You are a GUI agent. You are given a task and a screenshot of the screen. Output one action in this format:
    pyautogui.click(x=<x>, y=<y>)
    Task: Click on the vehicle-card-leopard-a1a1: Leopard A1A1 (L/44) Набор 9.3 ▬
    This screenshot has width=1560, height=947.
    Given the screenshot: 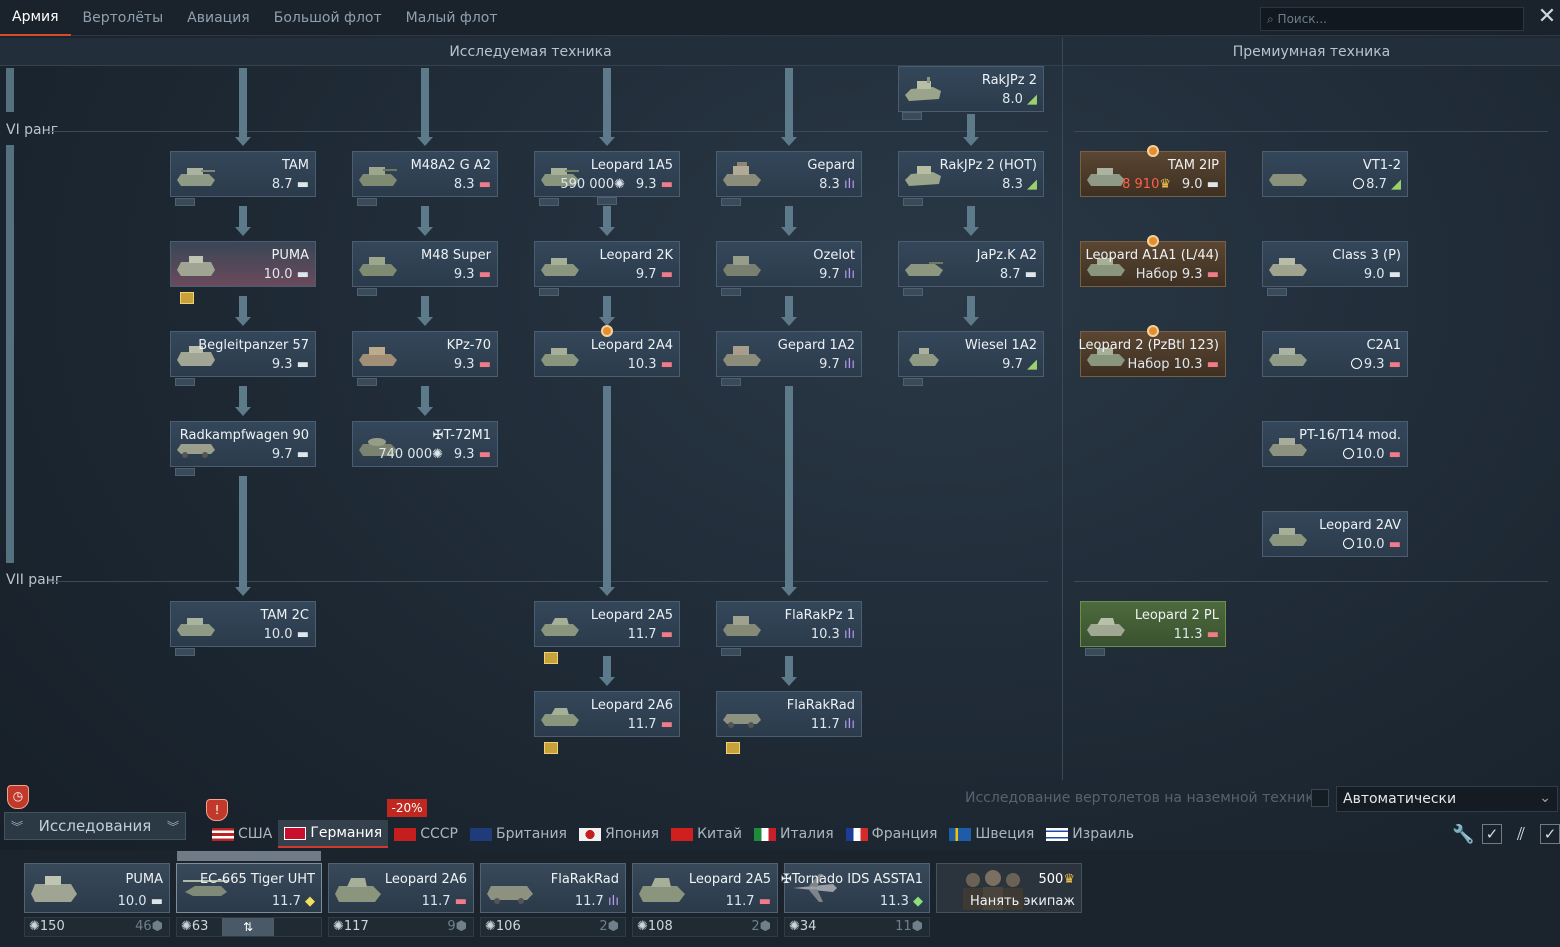 What is the action you would take?
    pyautogui.click(x=1153, y=264)
    